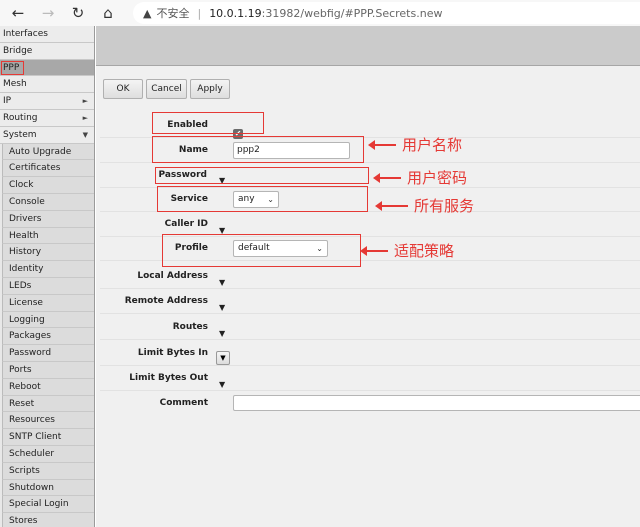 This screenshot has width=640, height=527. I want to click on sidebar-subitem-license: License, so click(48, 303).